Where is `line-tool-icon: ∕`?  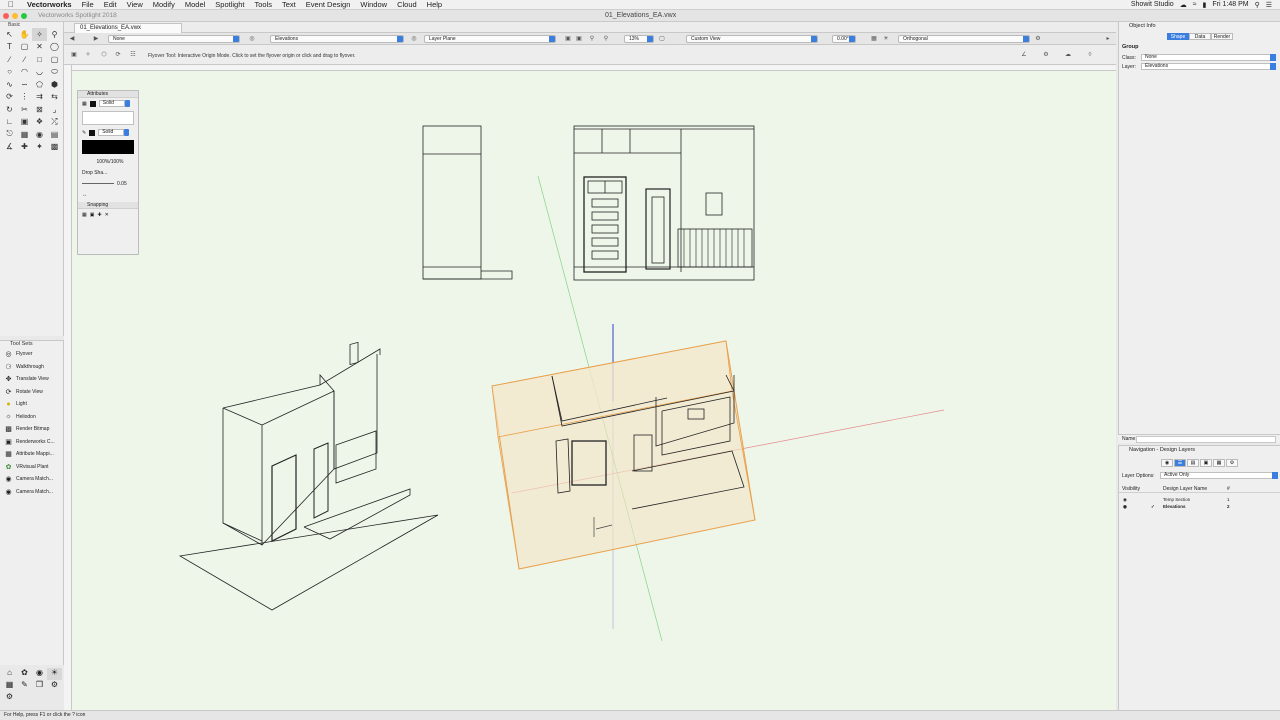 line-tool-icon: ∕ is located at coordinates (9, 59).